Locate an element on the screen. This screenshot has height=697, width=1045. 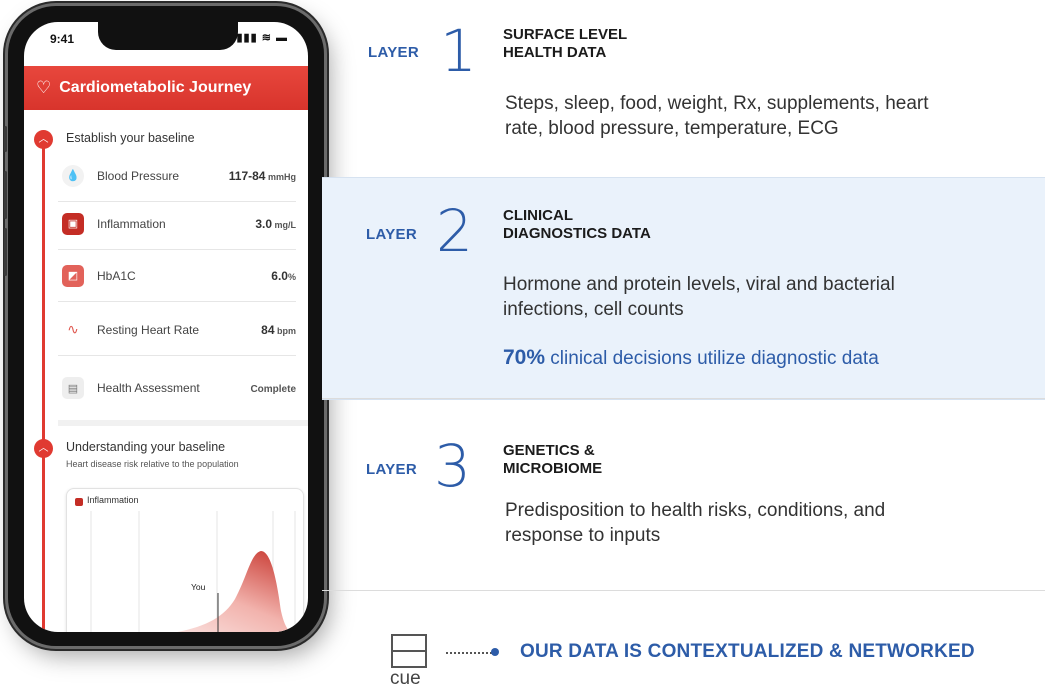
phone-volume-down is located at coordinates (5, 252).